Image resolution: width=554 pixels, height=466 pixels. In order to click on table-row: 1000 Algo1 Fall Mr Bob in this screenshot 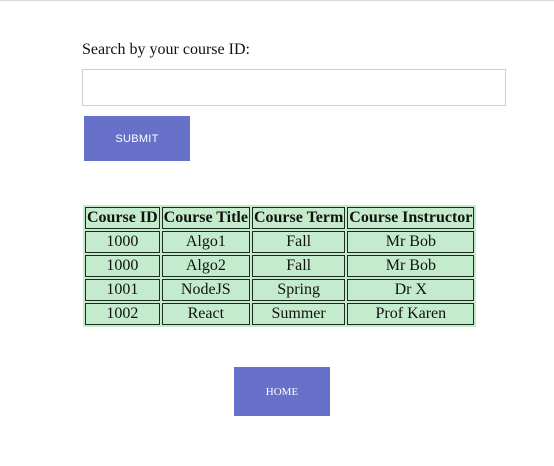, I will do `click(280, 242)`.